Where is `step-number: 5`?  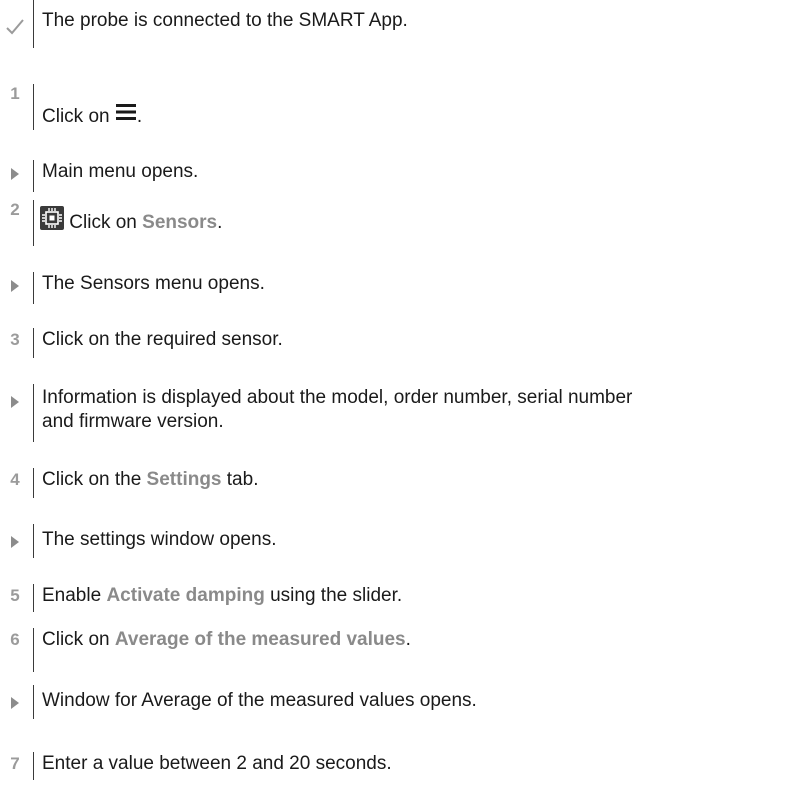
step-number: 5 is located at coordinates (15, 595).